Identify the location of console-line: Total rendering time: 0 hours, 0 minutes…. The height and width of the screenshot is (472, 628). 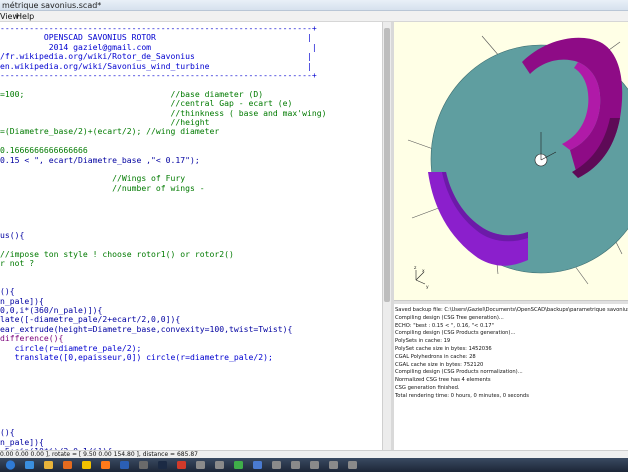
(462, 395).